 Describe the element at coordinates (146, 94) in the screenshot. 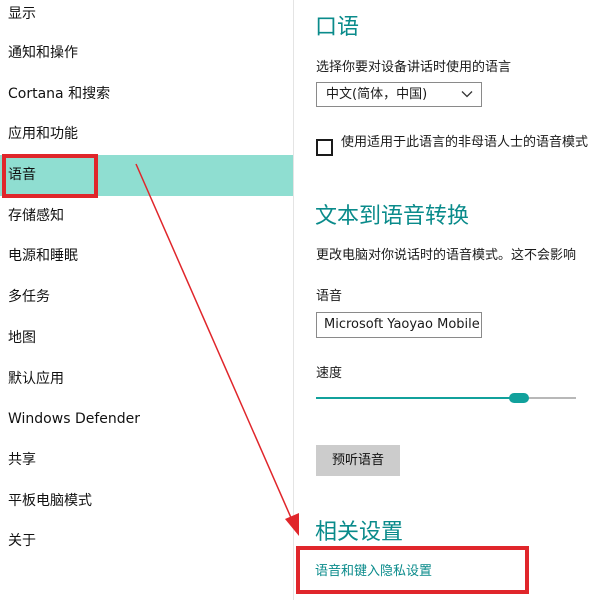

I see `sidebar-item-cortana: Cortana 和搜索` at that location.